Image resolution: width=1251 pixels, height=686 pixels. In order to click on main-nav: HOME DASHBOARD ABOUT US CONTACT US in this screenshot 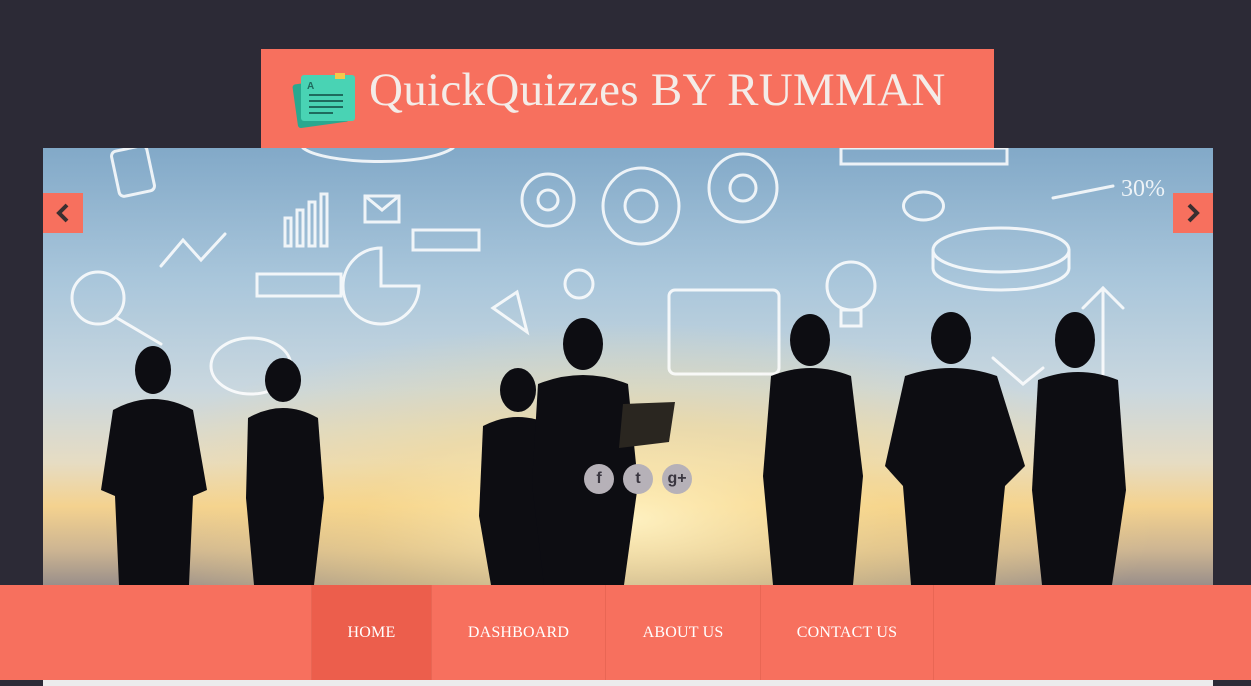, I will do `click(625, 632)`.